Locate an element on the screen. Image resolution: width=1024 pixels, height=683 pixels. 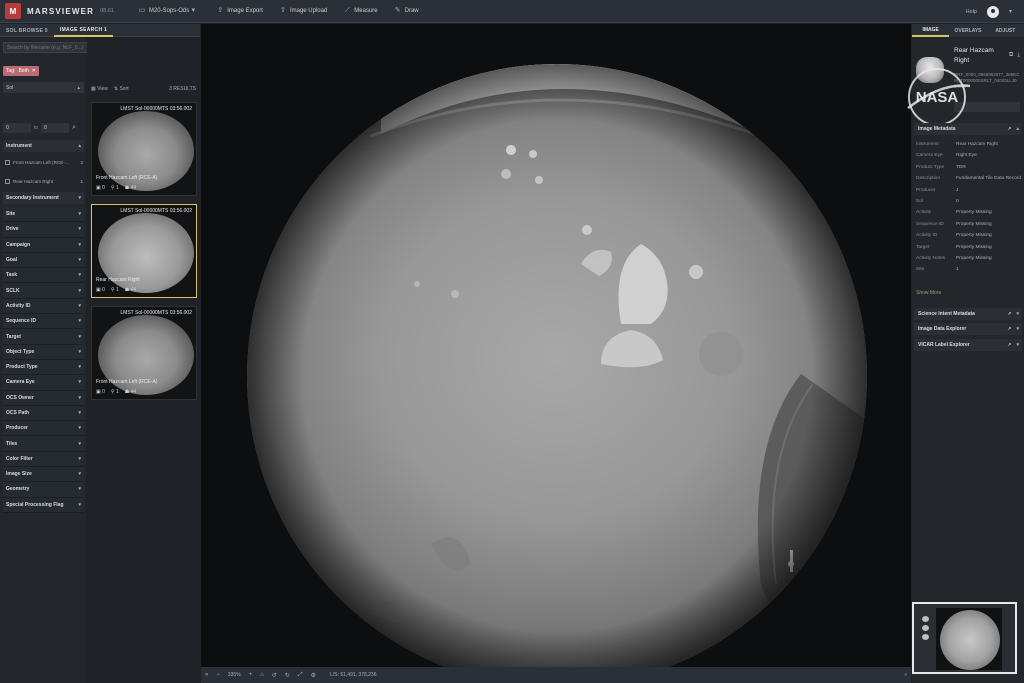
filter-task: Task ▾ is located at coordinates (43, 276).